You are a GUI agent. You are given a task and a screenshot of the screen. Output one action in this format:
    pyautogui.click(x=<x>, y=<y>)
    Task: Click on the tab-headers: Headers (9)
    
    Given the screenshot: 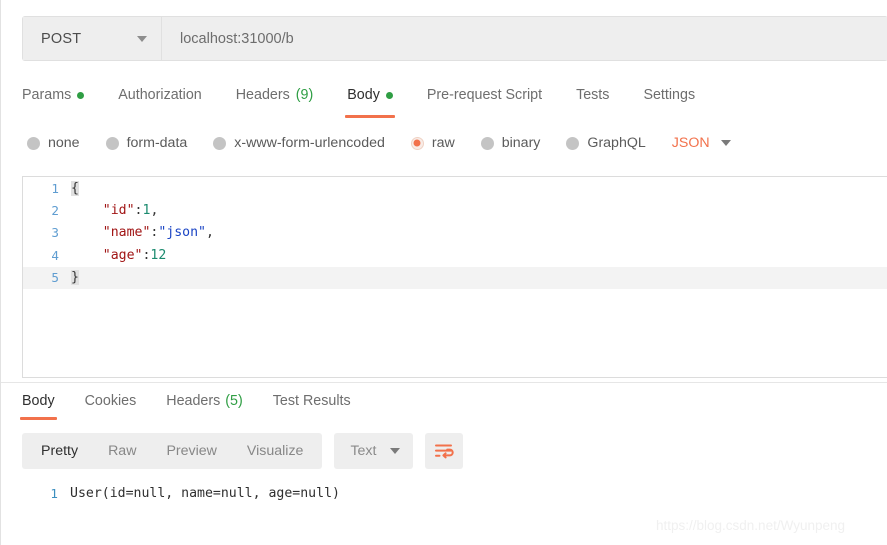 What is the action you would take?
    pyautogui.click(x=275, y=95)
    